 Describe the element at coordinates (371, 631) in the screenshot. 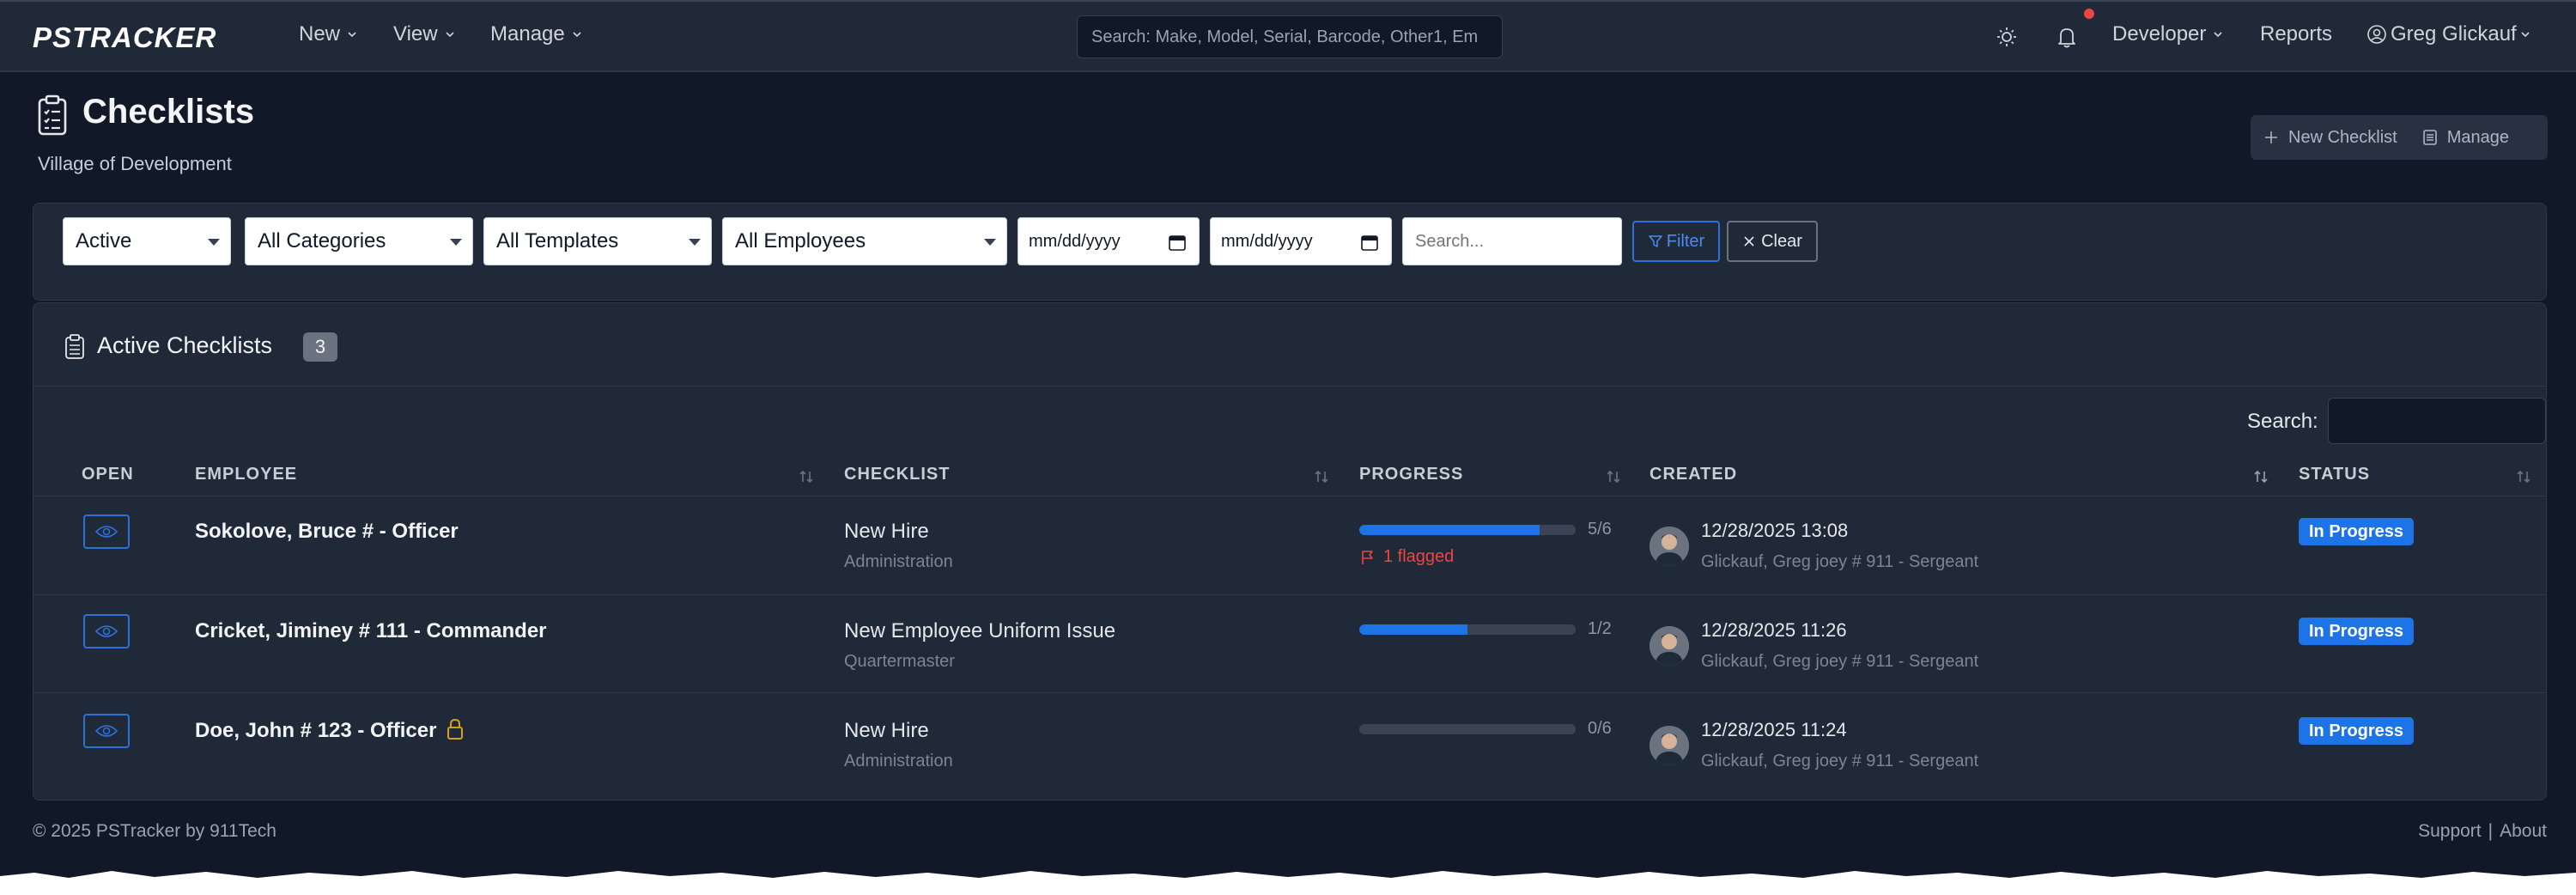

I see `employee-name: Cricket, Jiminey # 111 - Commander` at that location.